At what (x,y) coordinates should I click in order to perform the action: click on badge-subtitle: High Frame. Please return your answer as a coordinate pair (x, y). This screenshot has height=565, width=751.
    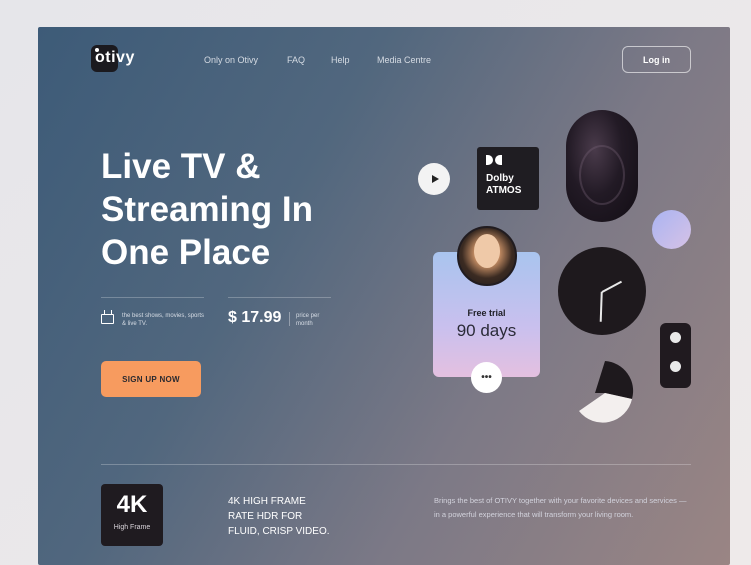
    Looking at the image, I should click on (132, 527).